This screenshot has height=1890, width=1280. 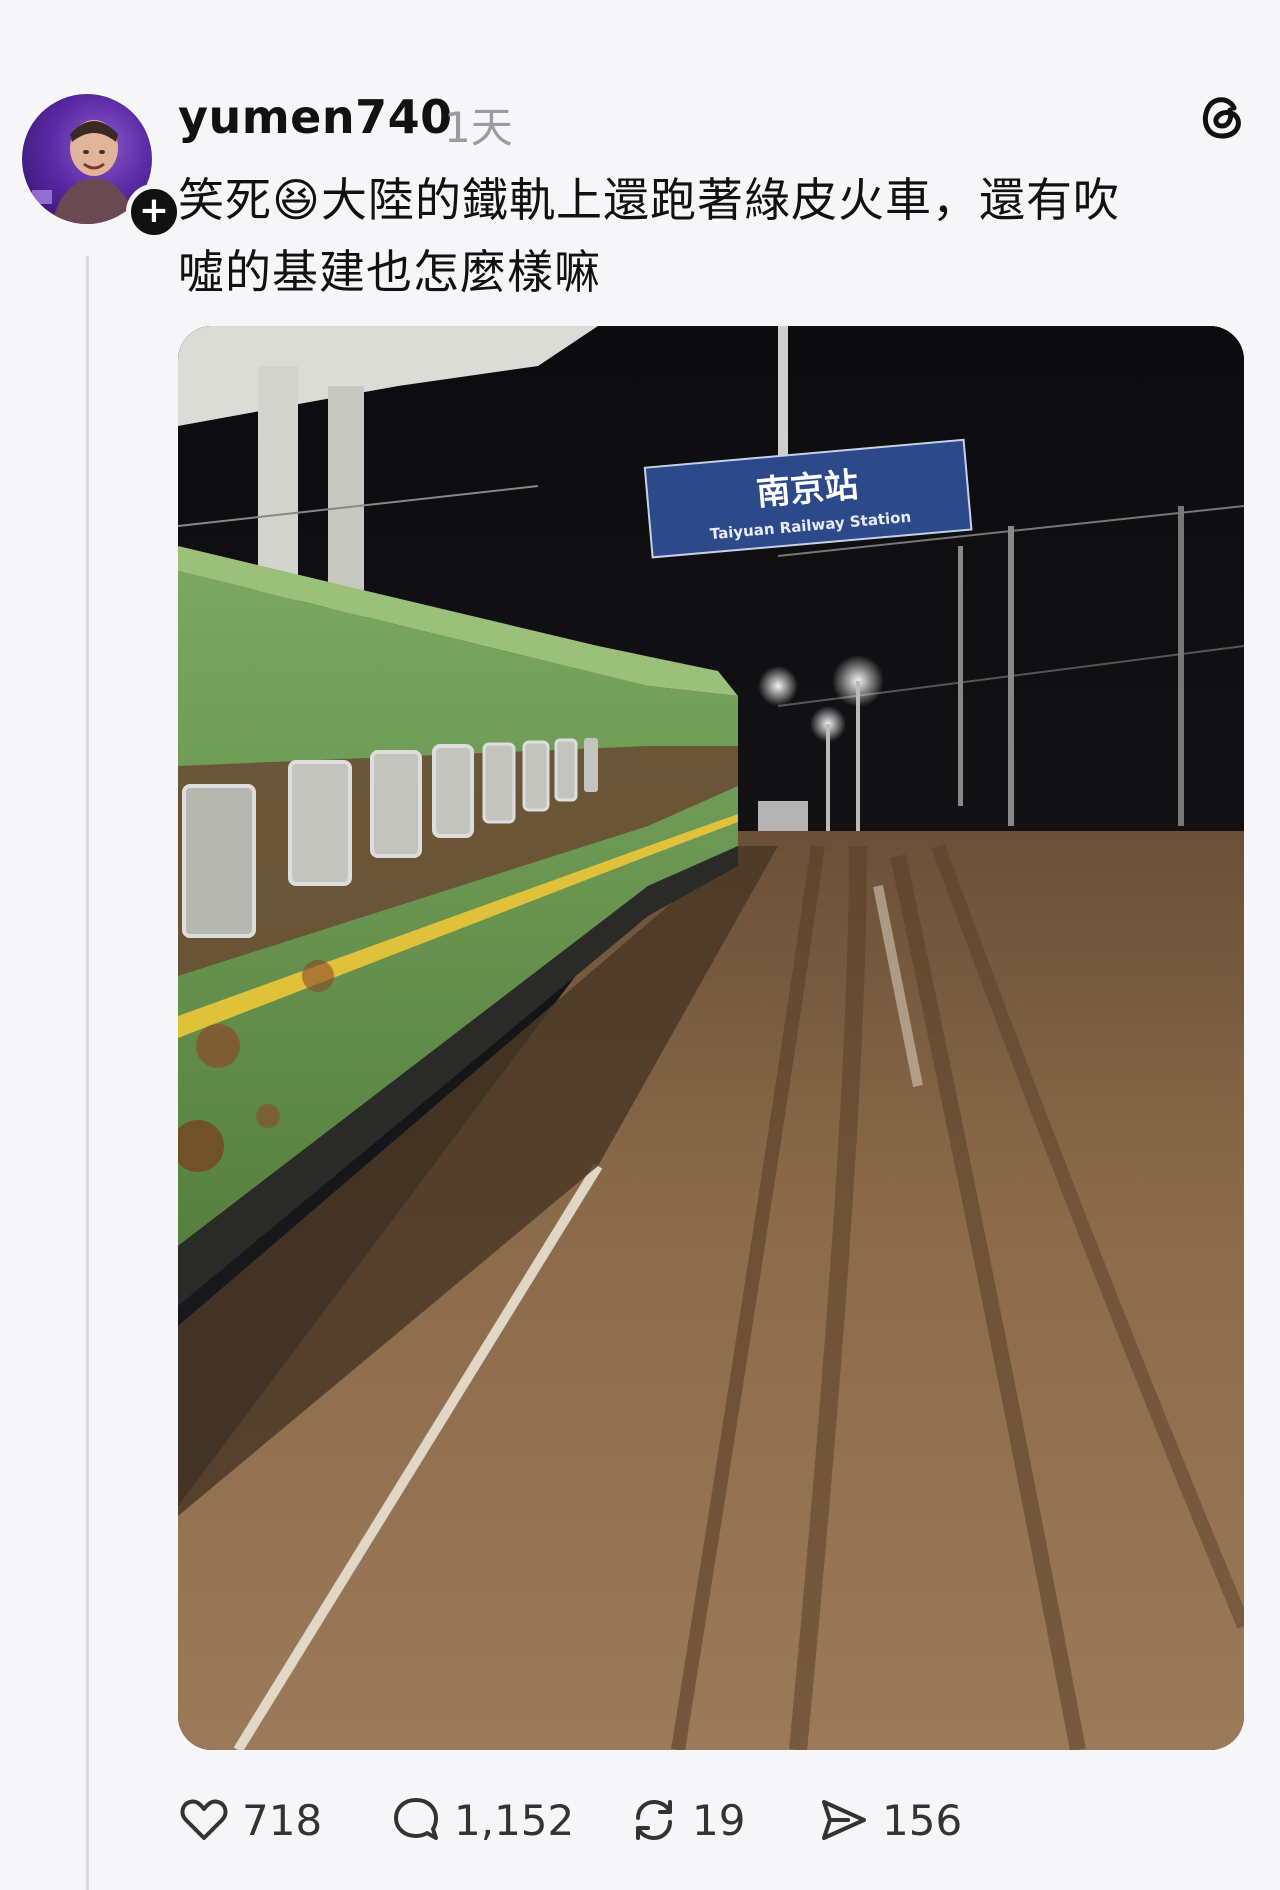 What do you see at coordinates (102, 167) in the screenshot?
I see `avatar-container: +` at bounding box center [102, 167].